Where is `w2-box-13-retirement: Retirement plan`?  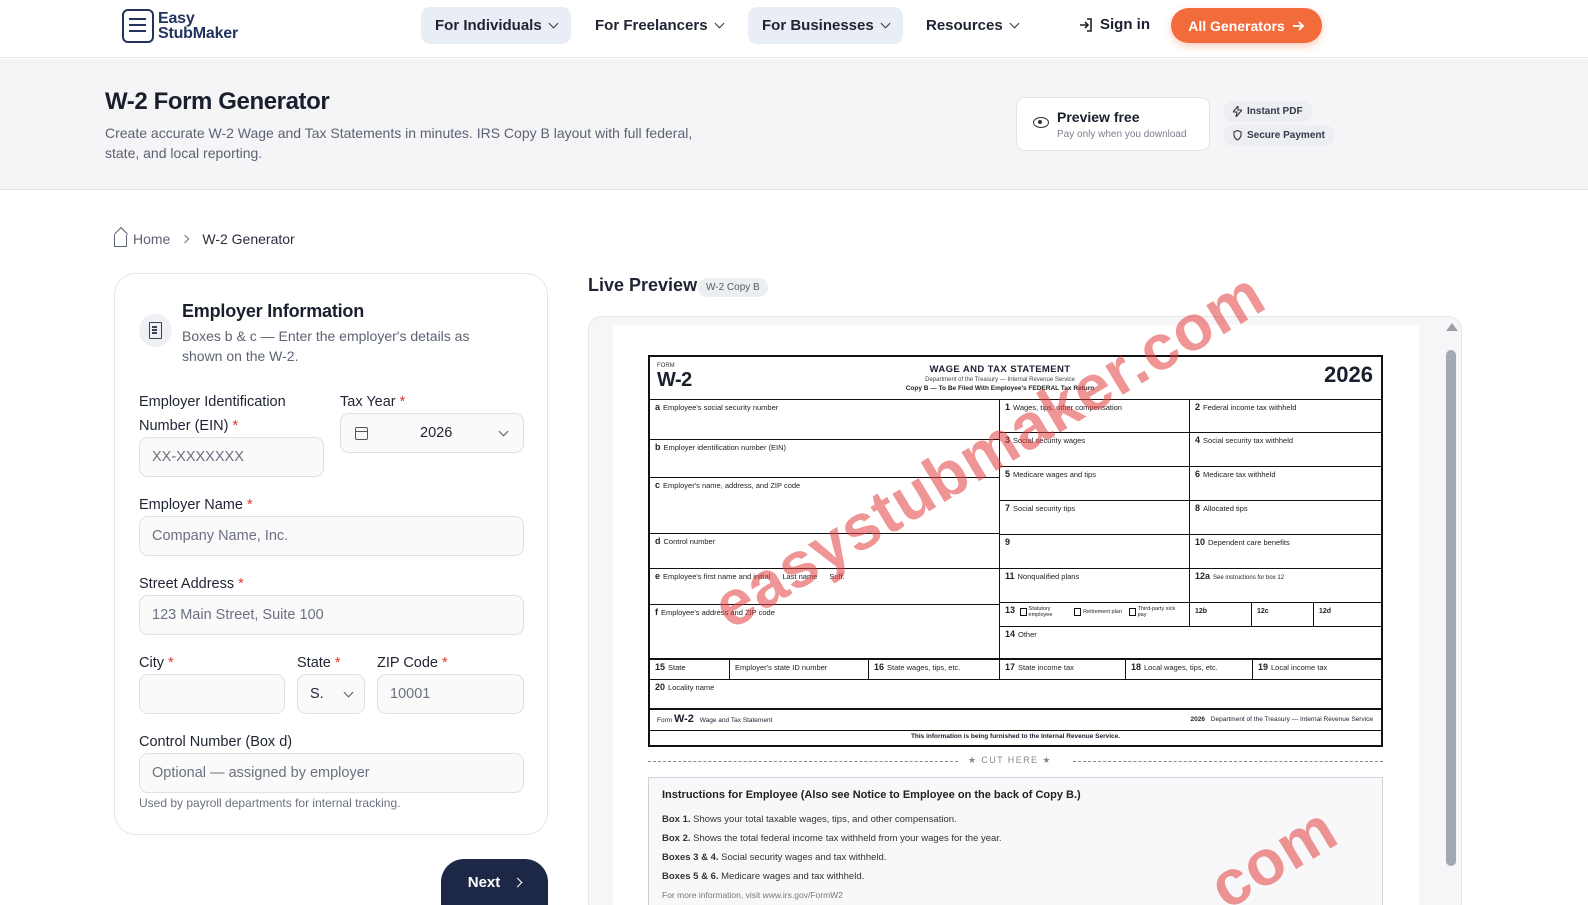
w2-box-13-retirement: Retirement plan is located at coordinates (1102, 612).